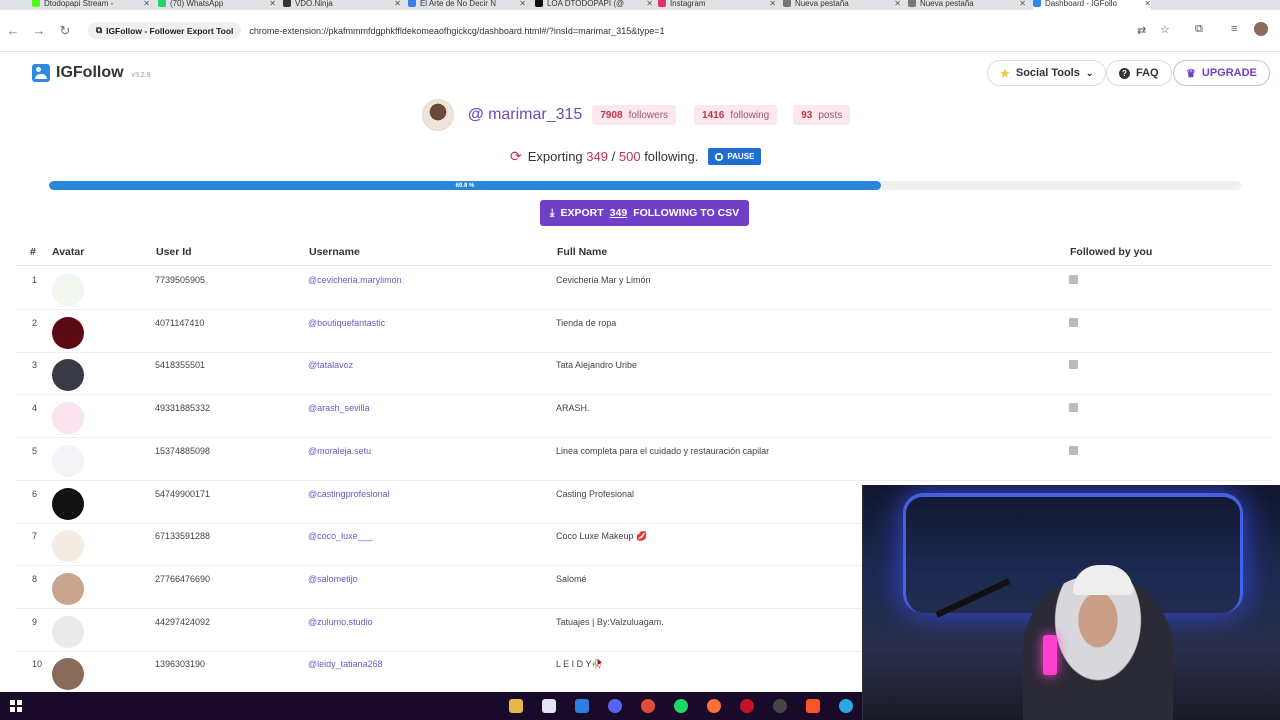  I want to click on username-text: marimar_315, so click(535, 114).